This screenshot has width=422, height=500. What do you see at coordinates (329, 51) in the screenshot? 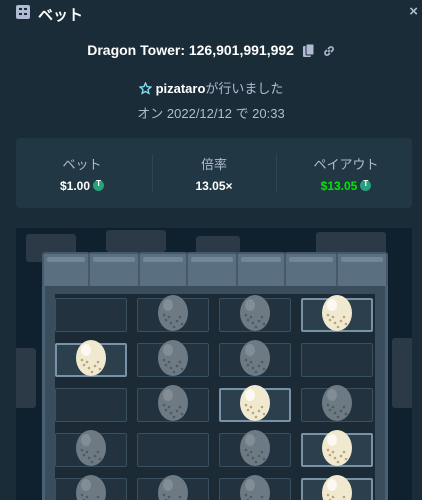
I see `link-icon` at bounding box center [329, 51].